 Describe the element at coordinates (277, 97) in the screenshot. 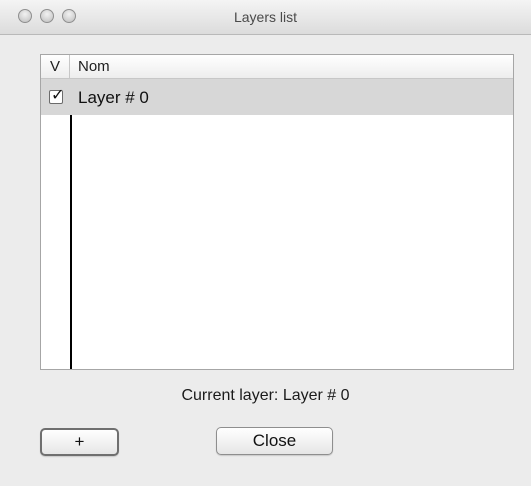

I see `table-row: ✓ Layer # 0` at that location.